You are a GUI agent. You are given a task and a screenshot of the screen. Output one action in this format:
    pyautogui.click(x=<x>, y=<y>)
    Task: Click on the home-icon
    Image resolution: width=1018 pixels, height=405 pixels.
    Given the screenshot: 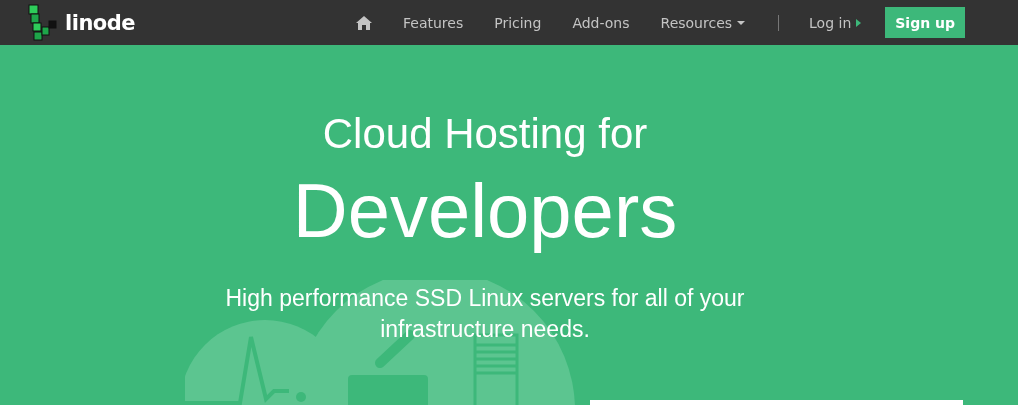 What is the action you would take?
    pyautogui.click(x=364, y=22)
    